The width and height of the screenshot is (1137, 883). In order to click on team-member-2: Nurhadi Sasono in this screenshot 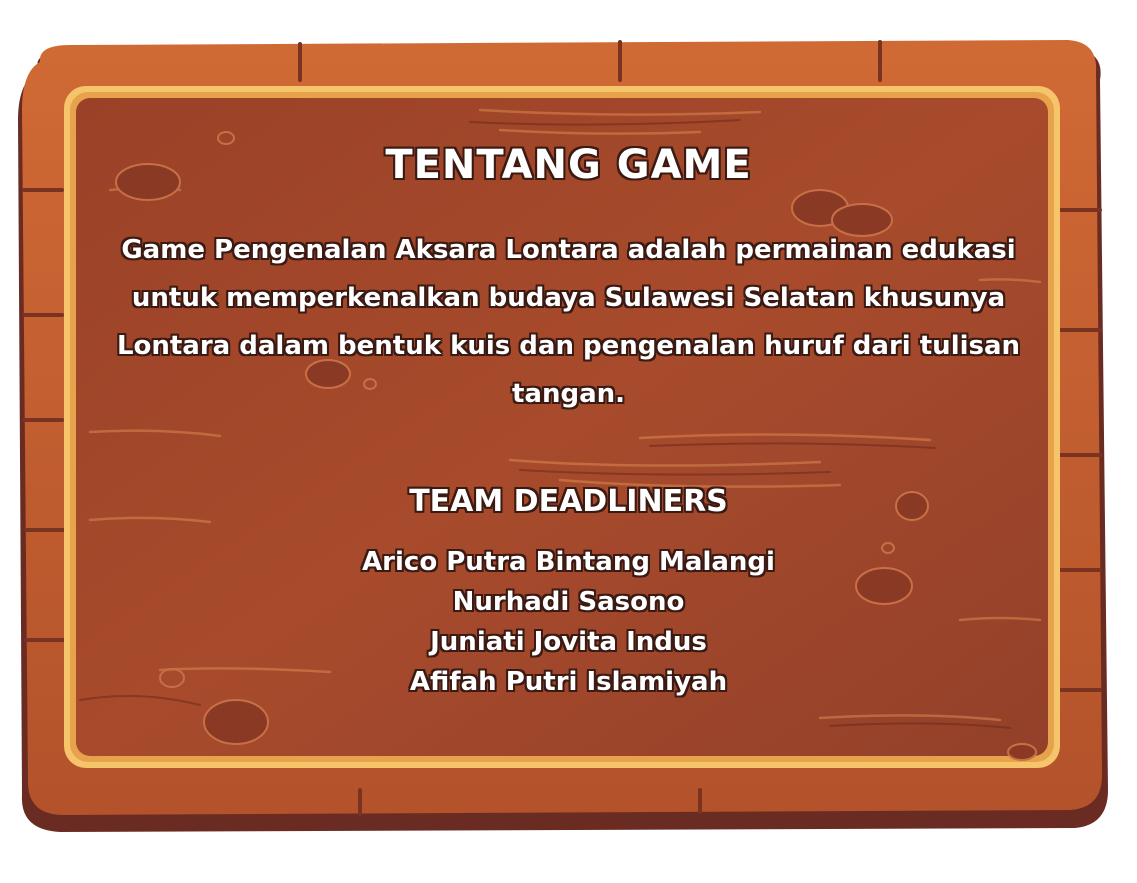, I will do `click(568, 602)`.